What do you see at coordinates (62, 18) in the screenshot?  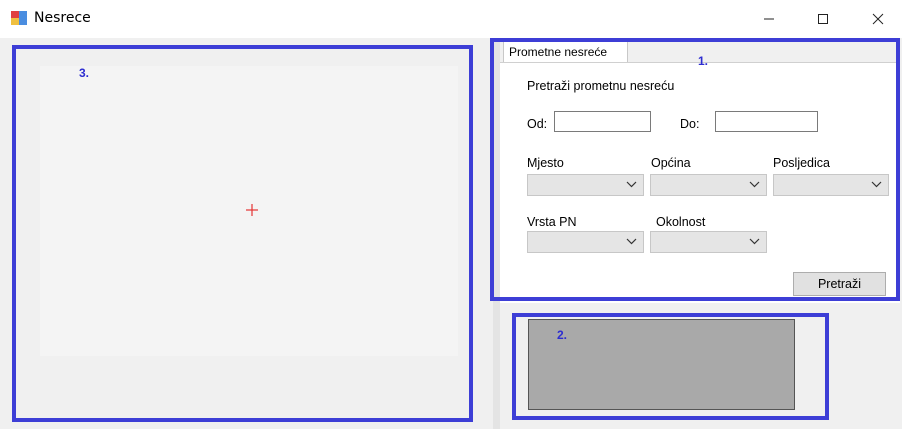 I see `window-title: Nesrece` at bounding box center [62, 18].